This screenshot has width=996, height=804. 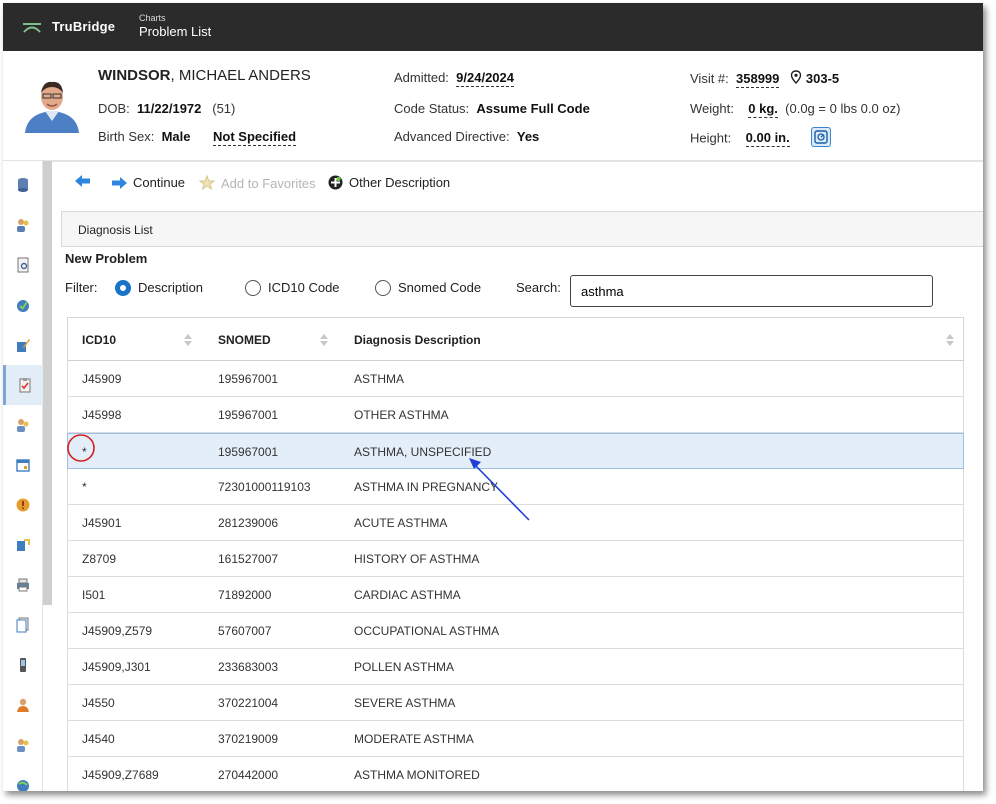 I want to click on sidebar-item-problem-list, so click(x=23, y=385).